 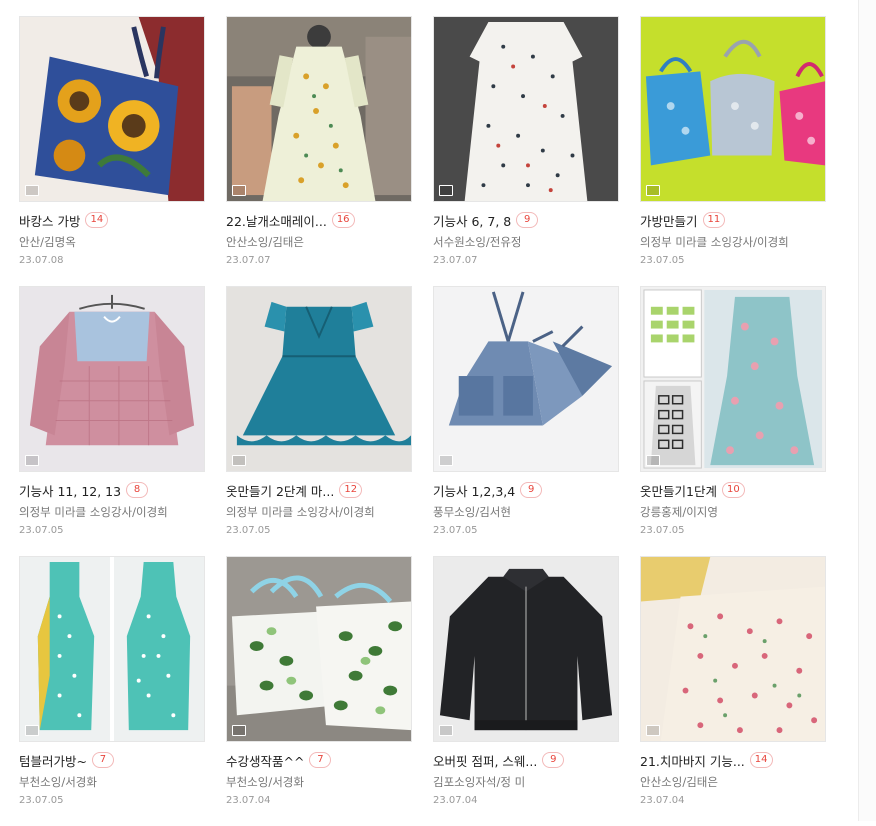 What do you see at coordinates (733, 490) in the screenshot?
I see `comment-count-badge: 10` at bounding box center [733, 490].